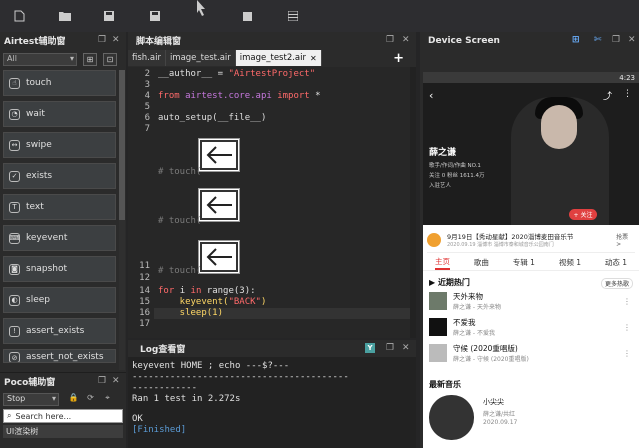 The height and width of the screenshot is (448, 639). I want to click on new-file-icon, so click(19, 16).